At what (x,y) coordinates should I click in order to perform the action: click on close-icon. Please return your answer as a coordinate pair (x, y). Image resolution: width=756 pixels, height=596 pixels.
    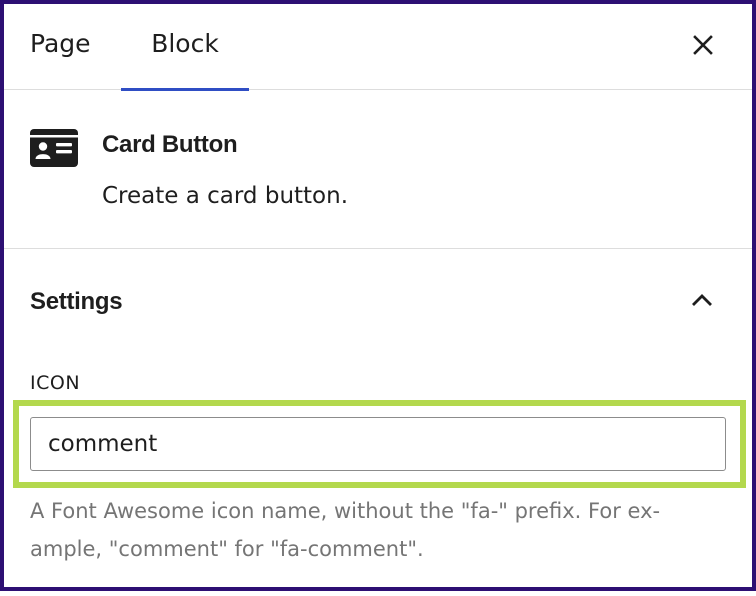
    Looking at the image, I should click on (703, 45).